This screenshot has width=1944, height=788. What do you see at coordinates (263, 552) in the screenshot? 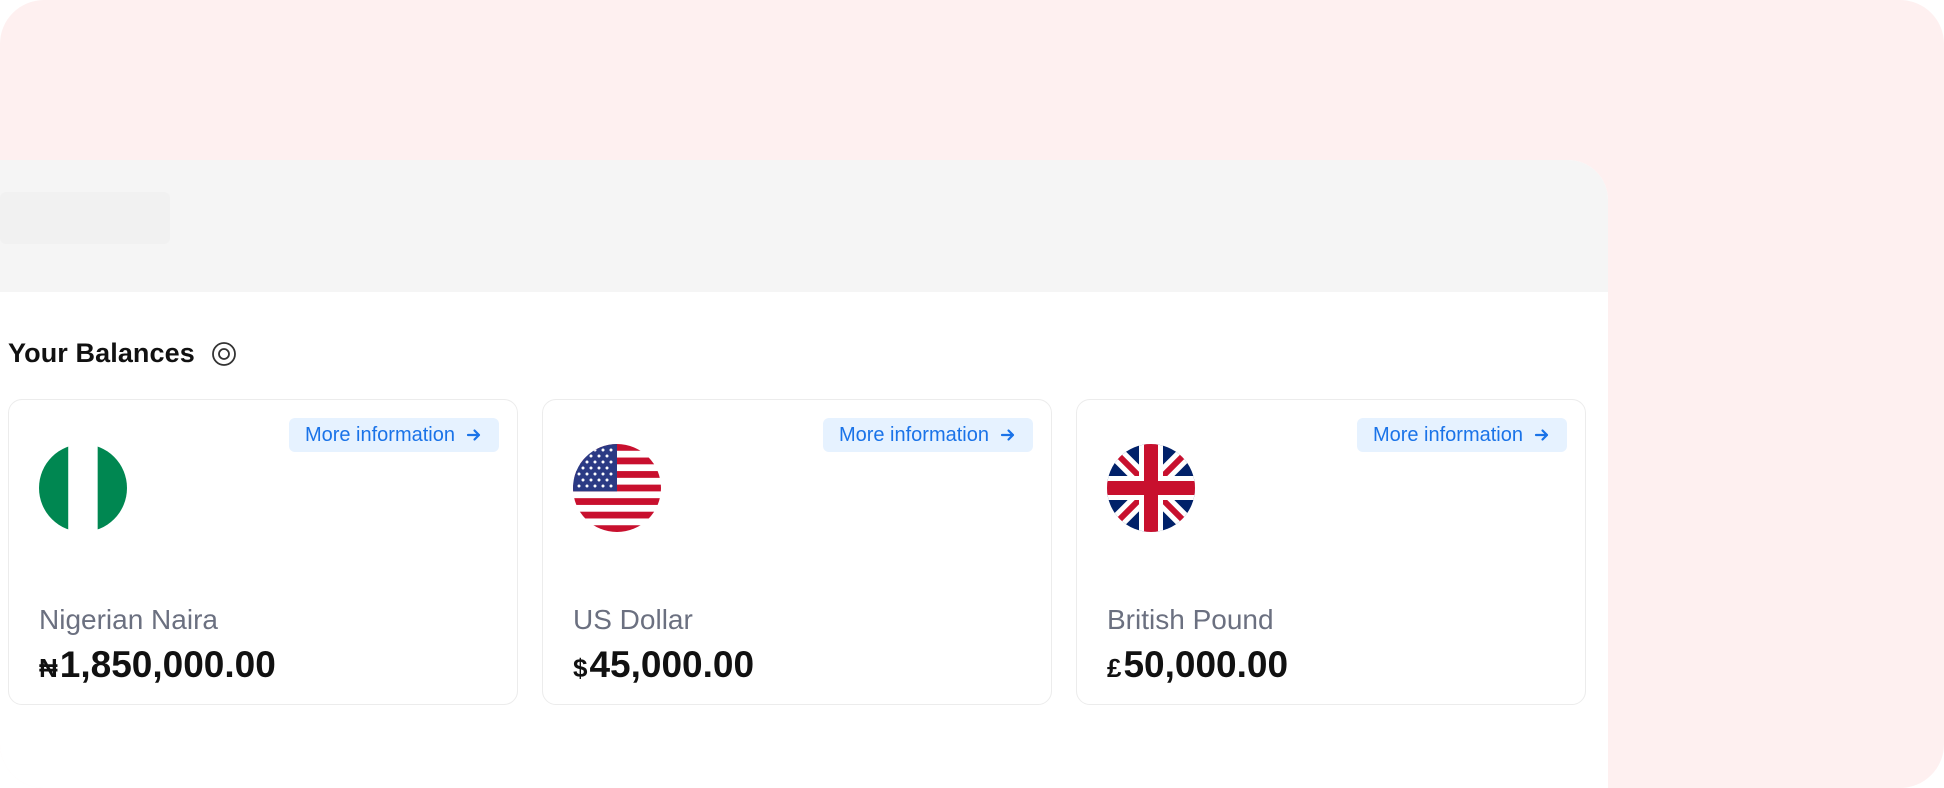
I see `balance-card-ngn: More information Nigerian Naira ₦ 1,850,` at bounding box center [263, 552].